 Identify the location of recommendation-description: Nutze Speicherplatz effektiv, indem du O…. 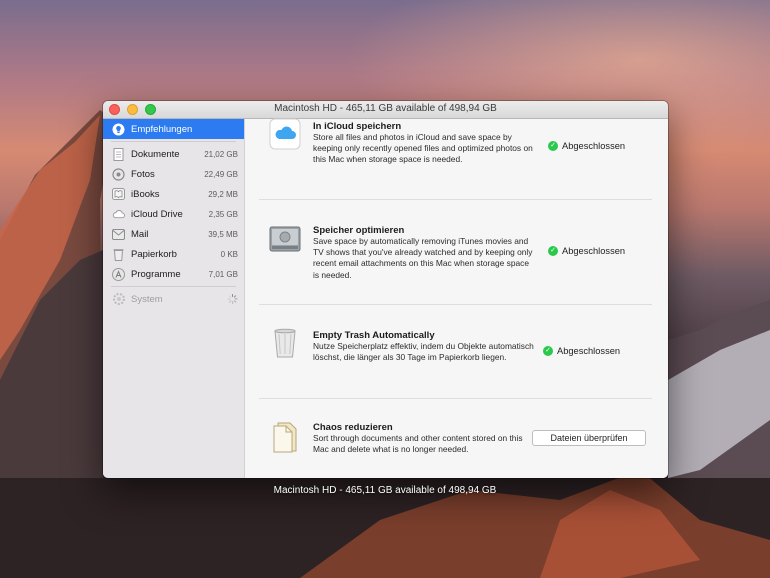
(423, 352).